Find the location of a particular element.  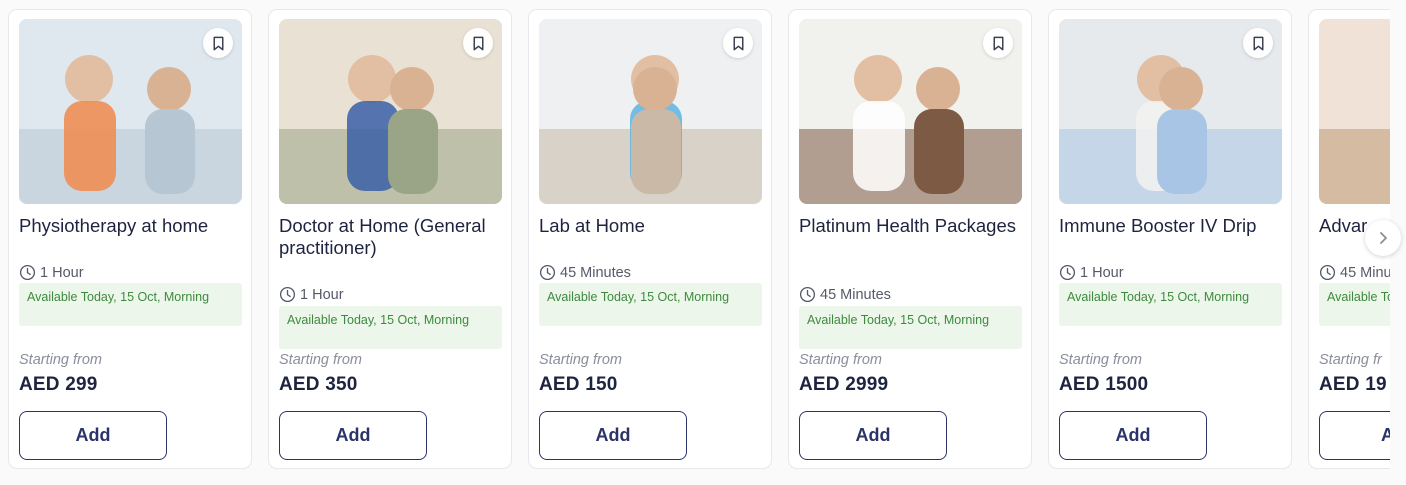

duration: 45 Minu is located at coordinates (1354, 272).